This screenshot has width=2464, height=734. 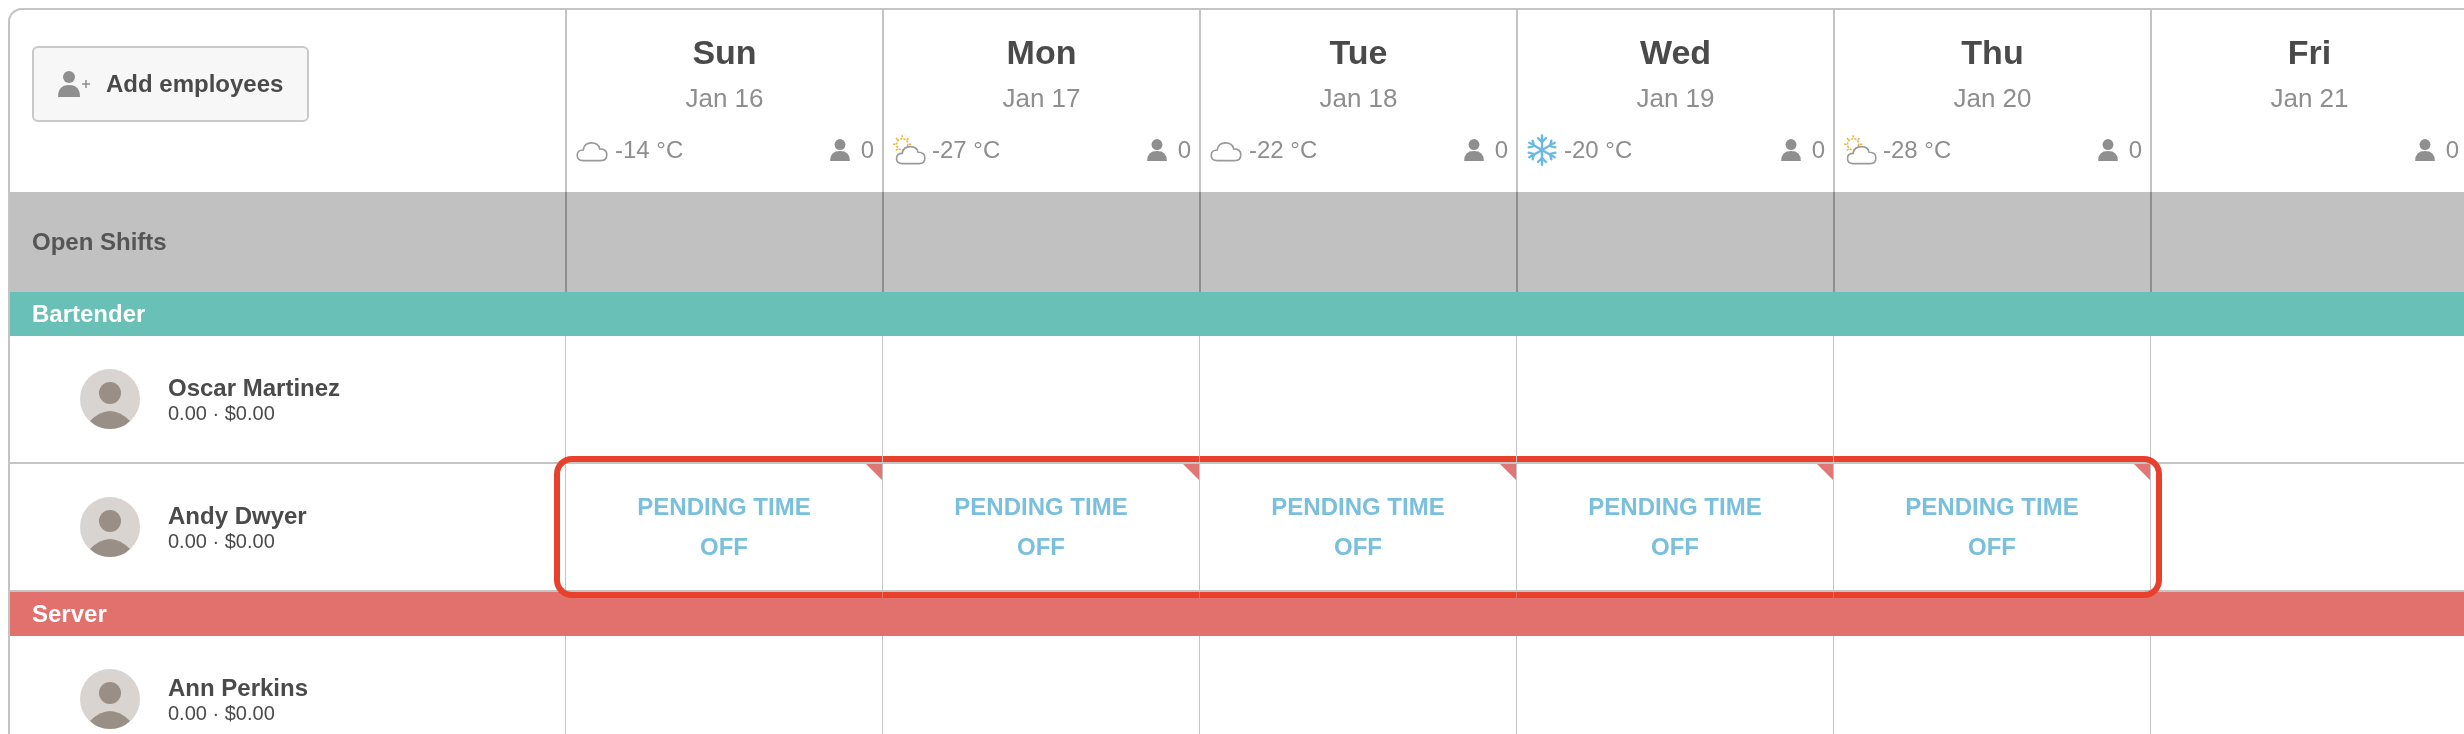 What do you see at coordinates (1598, 150) in the screenshot?
I see `temperature: -20 °C` at bounding box center [1598, 150].